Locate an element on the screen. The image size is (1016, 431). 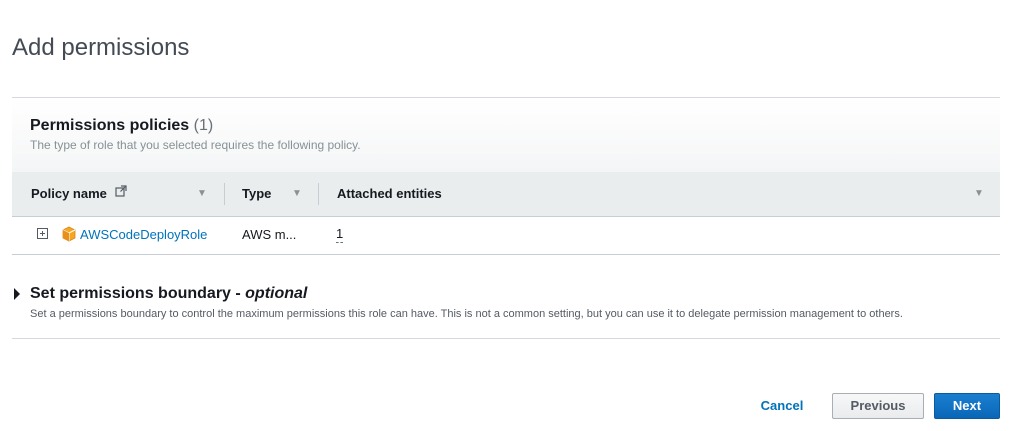
table-row: AWSCodeDeployRole AWS m... 1 is located at coordinates (506, 235).